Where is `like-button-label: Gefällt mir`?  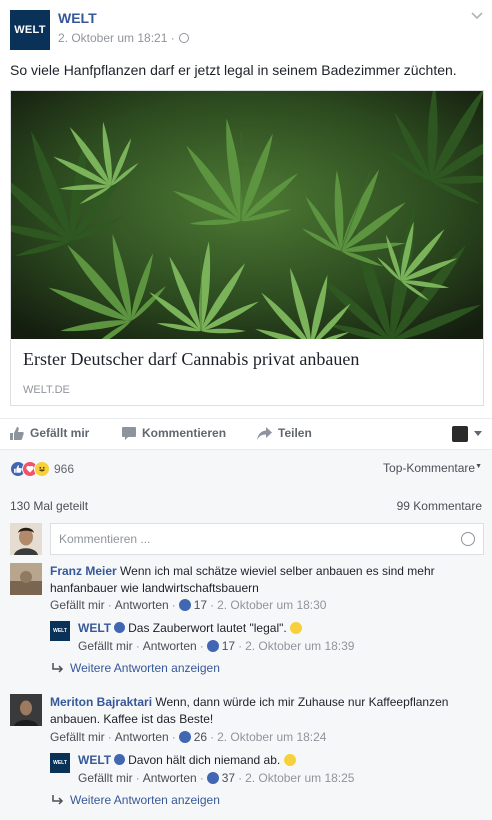
like-button-label: Gefällt mir is located at coordinates (60, 433).